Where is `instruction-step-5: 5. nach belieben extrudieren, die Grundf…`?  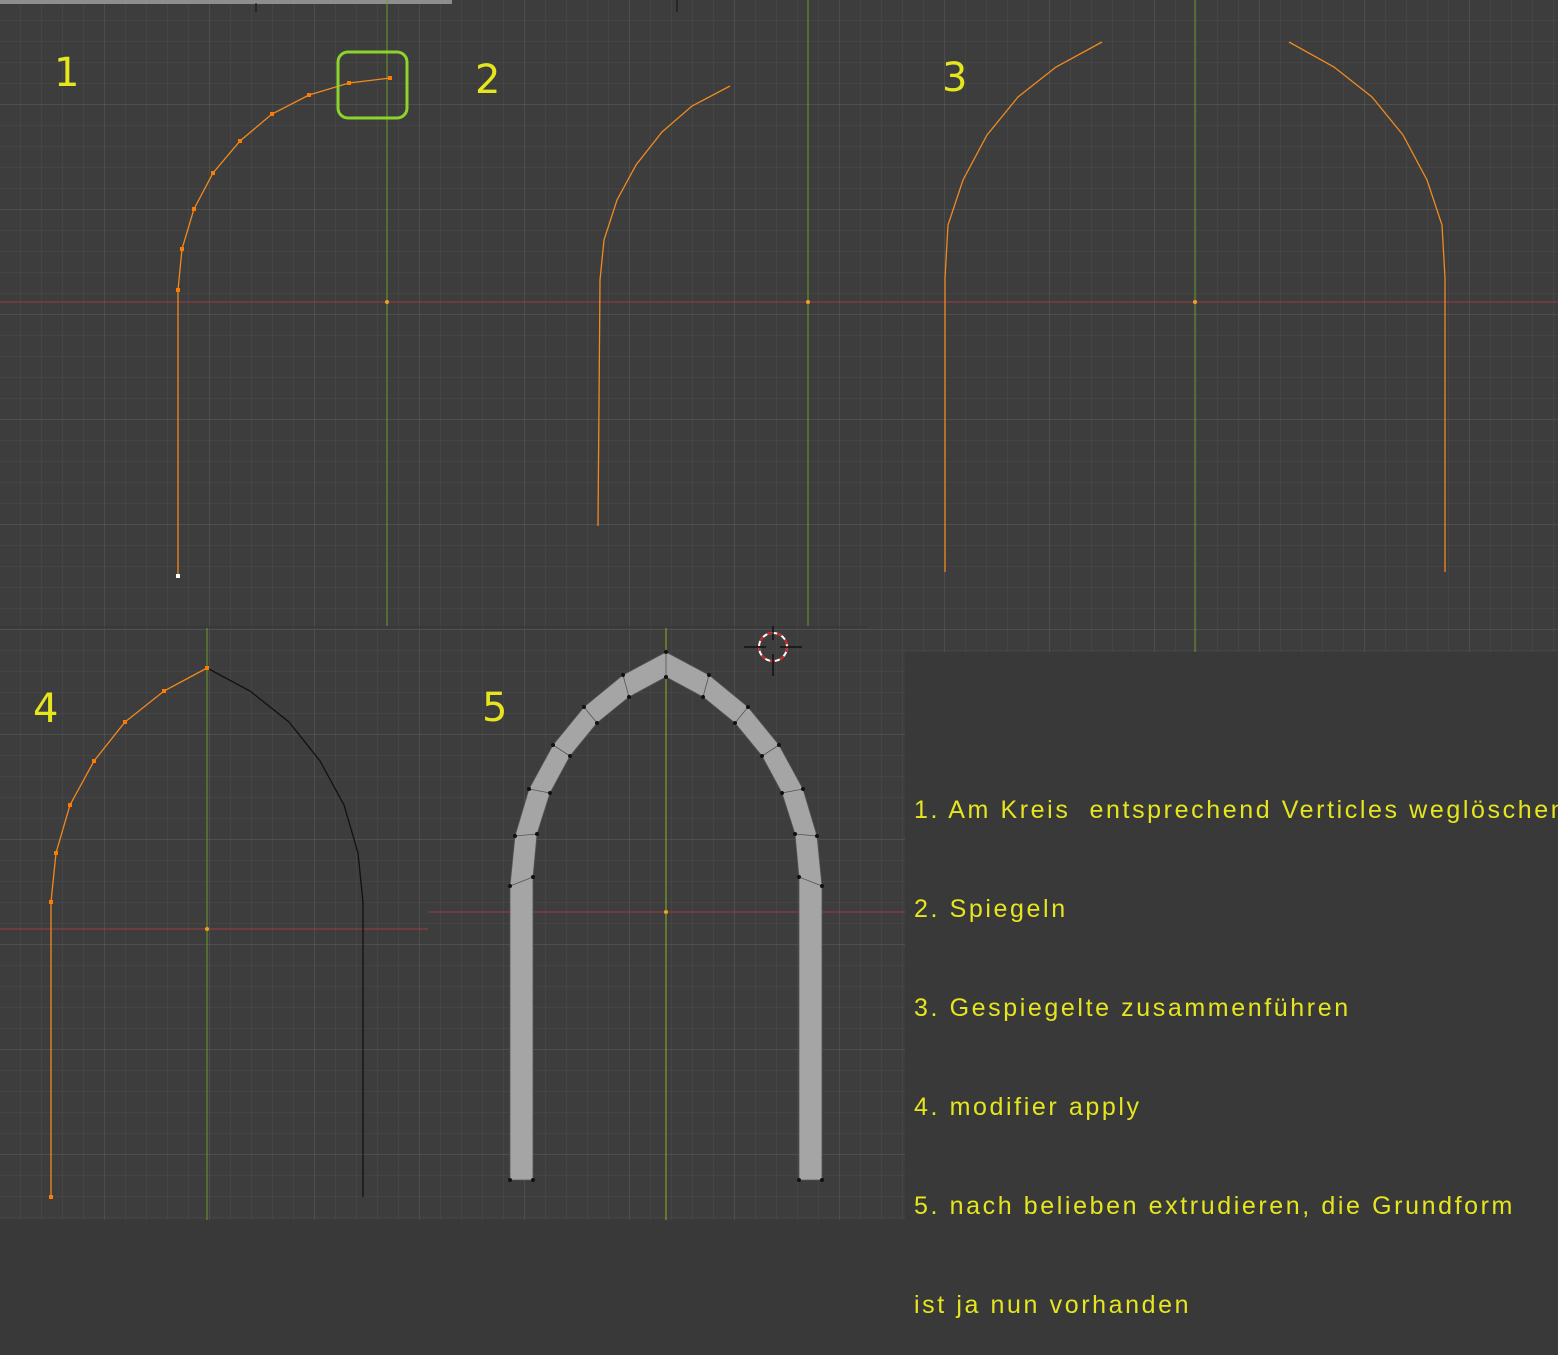
instruction-step-5: 5. nach belieben extrudieren, die Grundf… is located at coordinates (1214, 1206).